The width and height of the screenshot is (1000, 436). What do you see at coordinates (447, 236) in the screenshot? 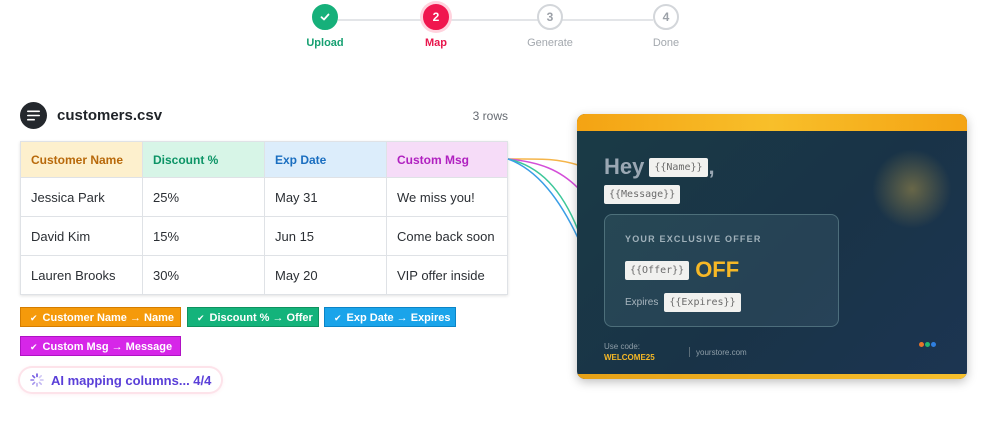
I see `table-cell: Come back soon` at bounding box center [447, 236].